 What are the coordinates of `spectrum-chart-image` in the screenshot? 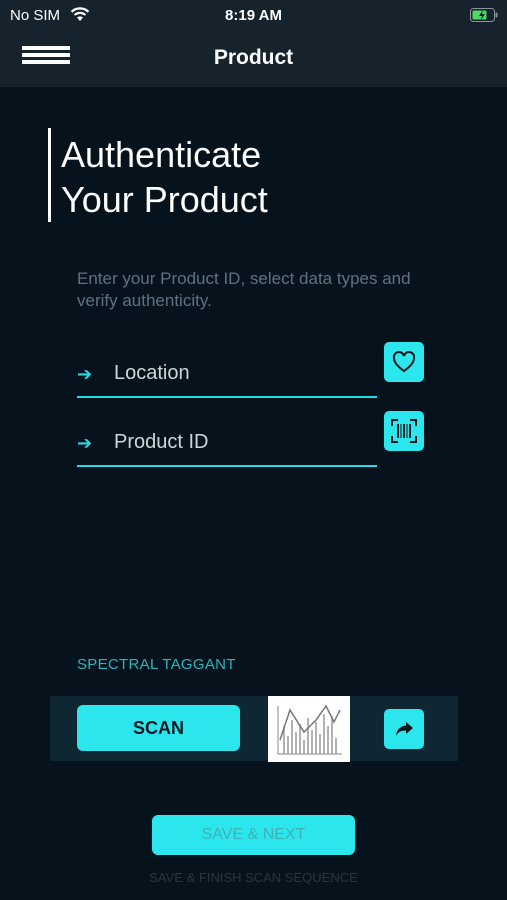 It's located at (309, 729).